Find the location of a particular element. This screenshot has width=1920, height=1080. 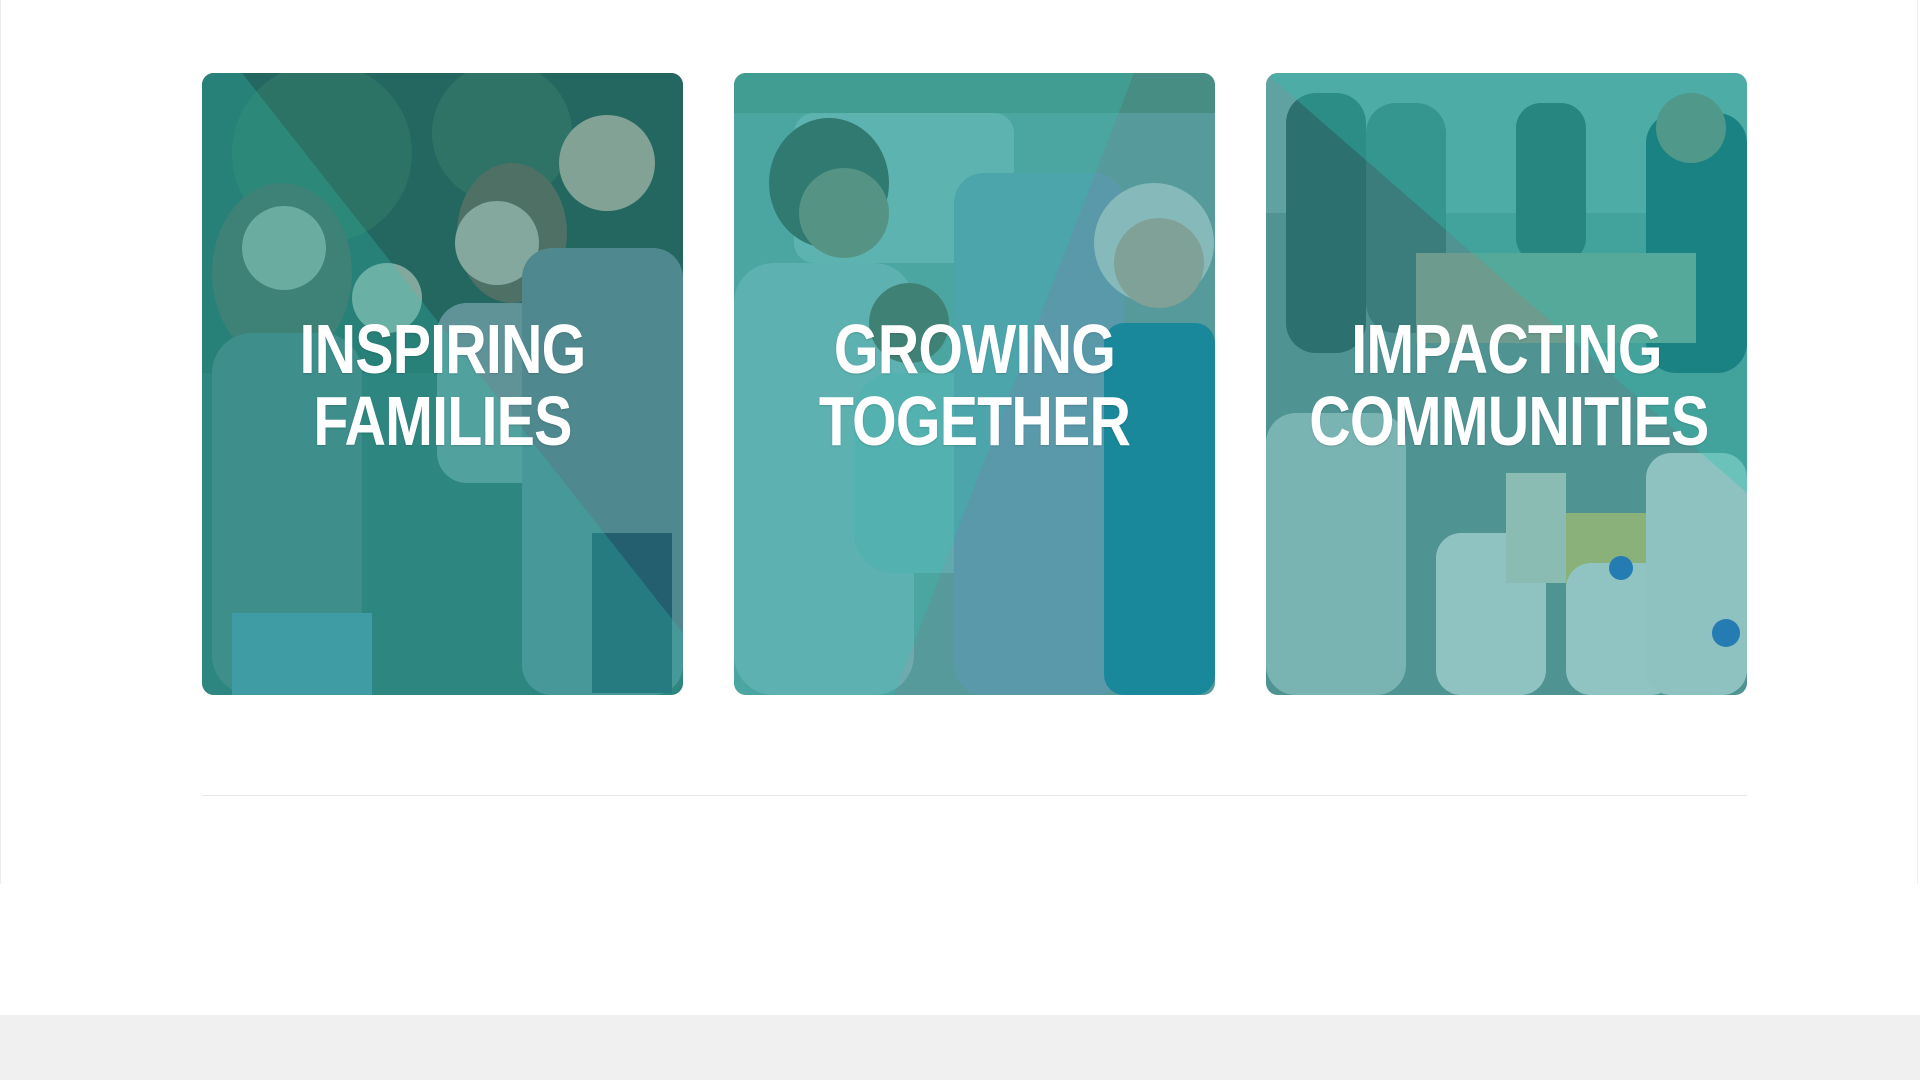

card-title-line2: COMMUNITIES is located at coordinates (1509, 421).